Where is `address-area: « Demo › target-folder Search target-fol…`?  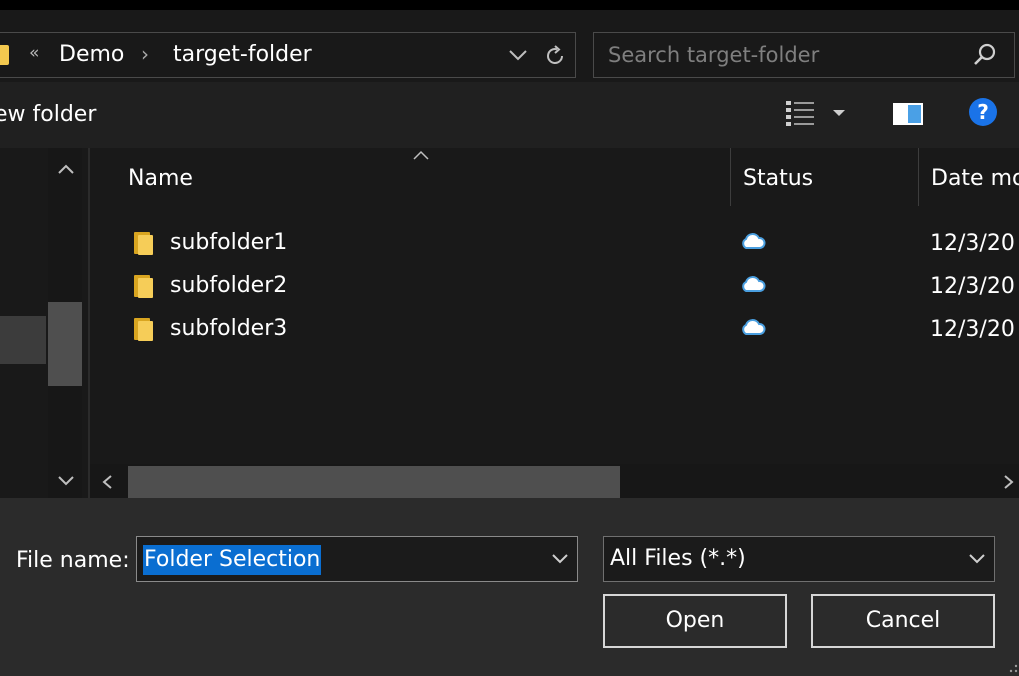
address-area: « Demo › target-folder Search target-fol… is located at coordinates (509, 46).